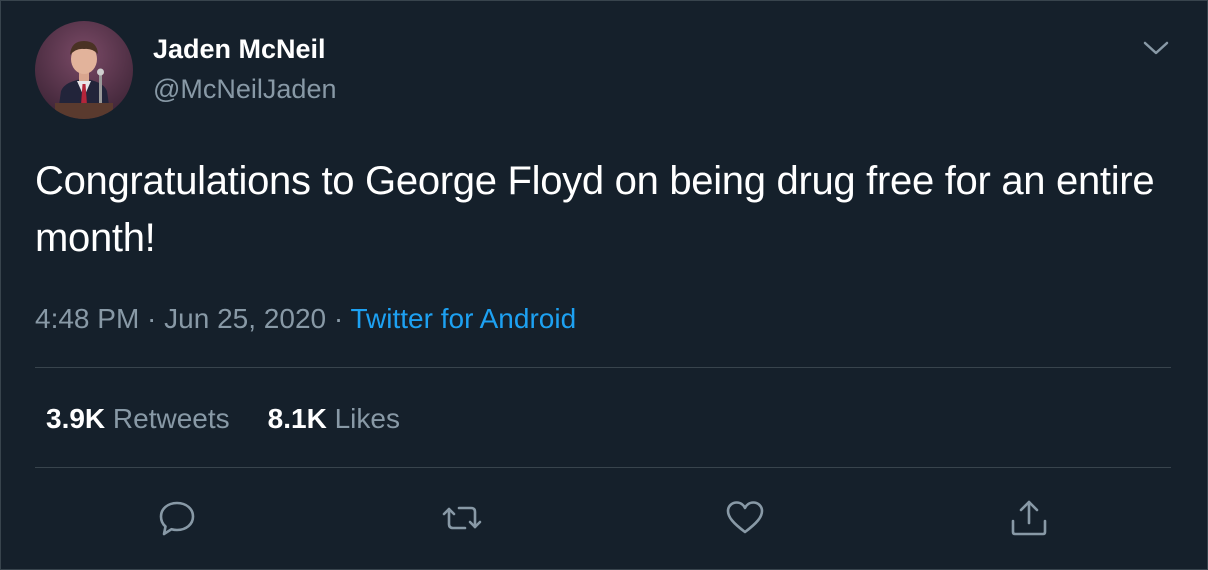 The height and width of the screenshot is (570, 1208). I want to click on reply-icon, so click(177, 518).